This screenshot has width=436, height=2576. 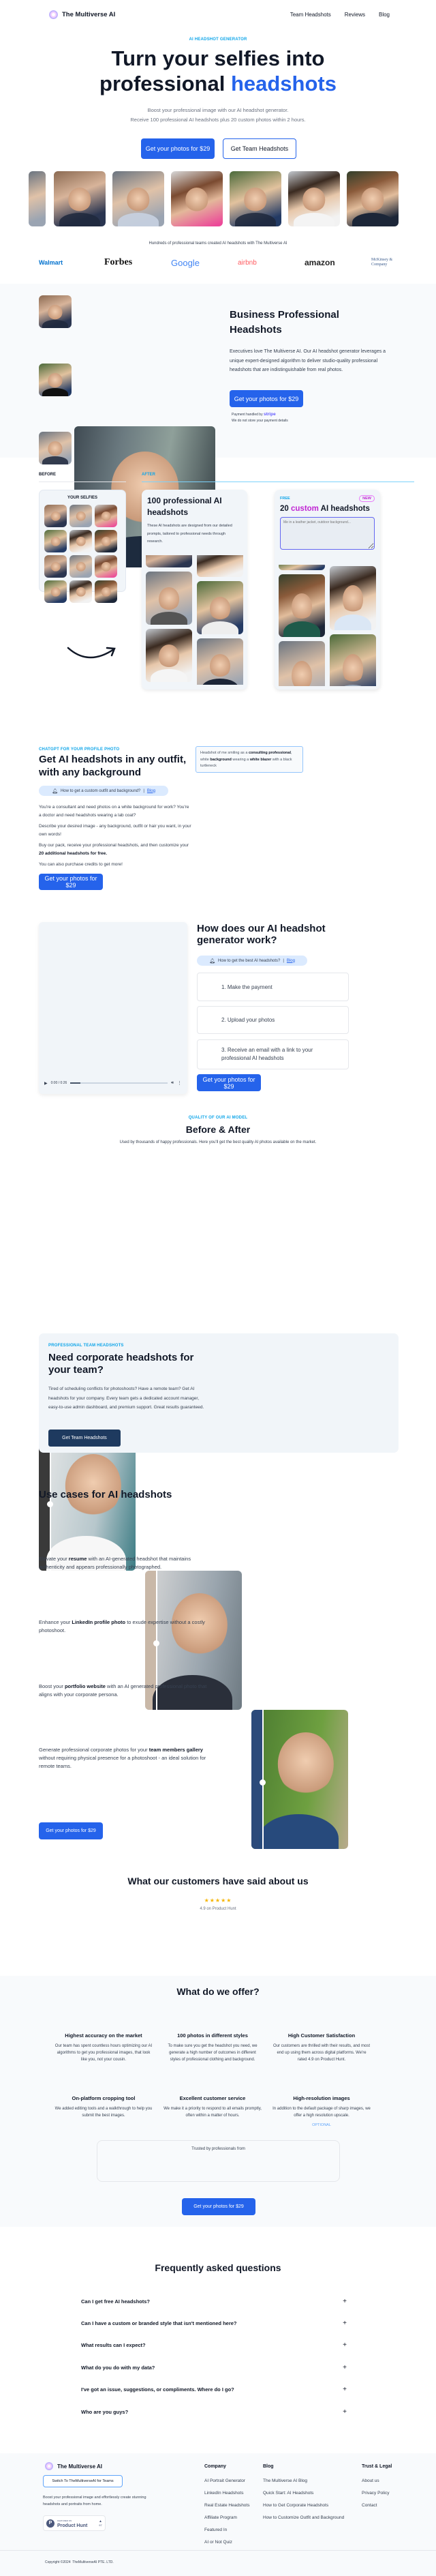 What do you see at coordinates (148, 475) in the screenshot?
I see `after-tab: AFTER` at bounding box center [148, 475].